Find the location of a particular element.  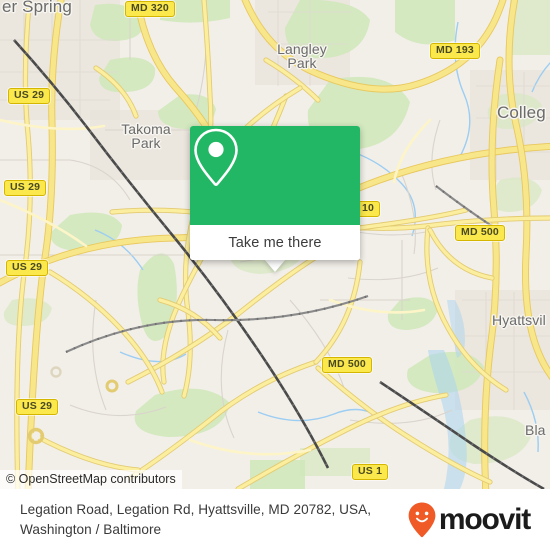

popup-pointer-tail is located at coordinates (275, 265).